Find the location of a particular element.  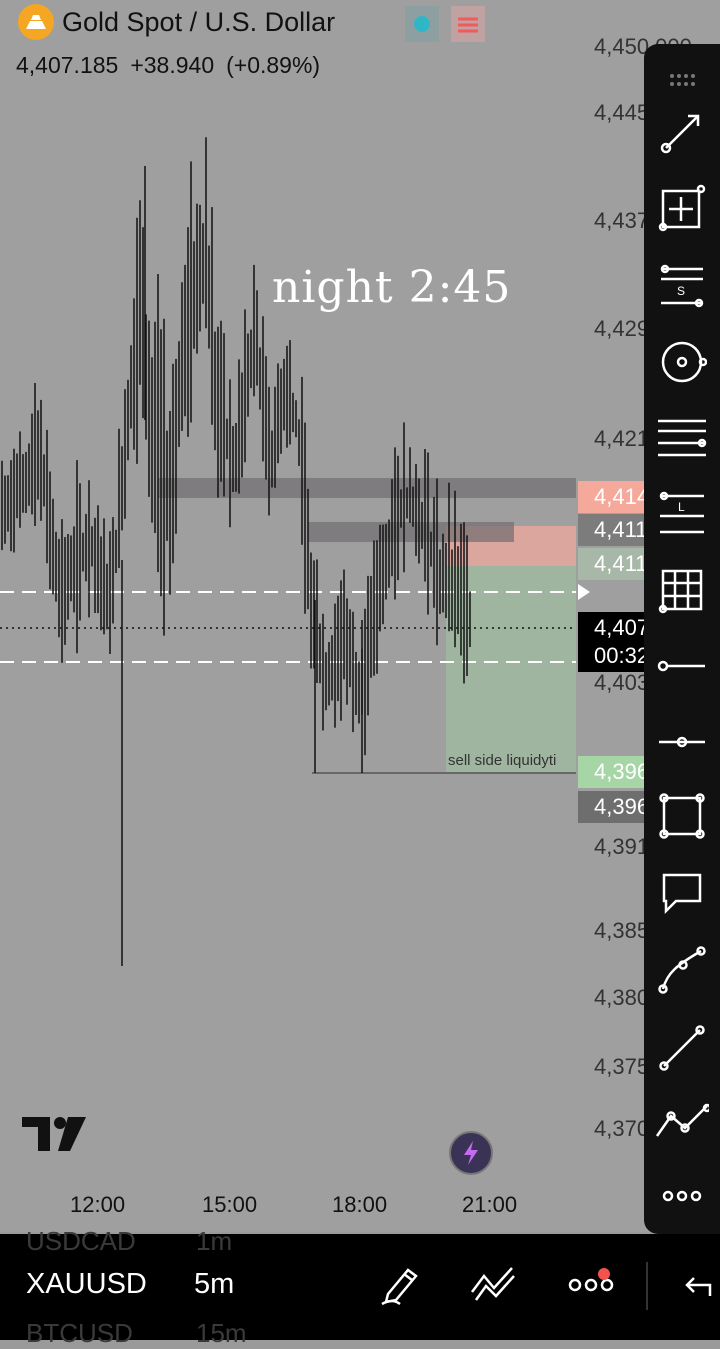

fib-retracement-icon: S is located at coordinates (682, 286).